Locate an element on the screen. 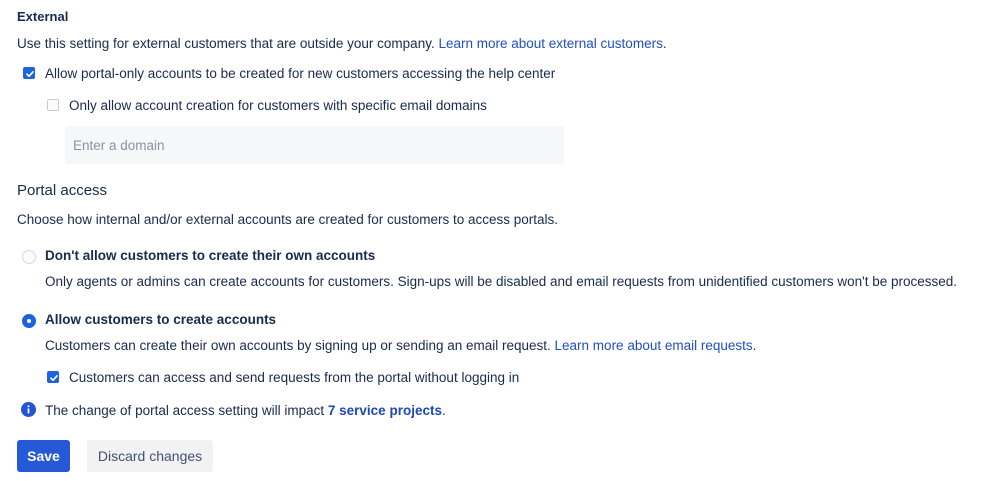  service-projects-link: 7 service projects is located at coordinates (385, 410).